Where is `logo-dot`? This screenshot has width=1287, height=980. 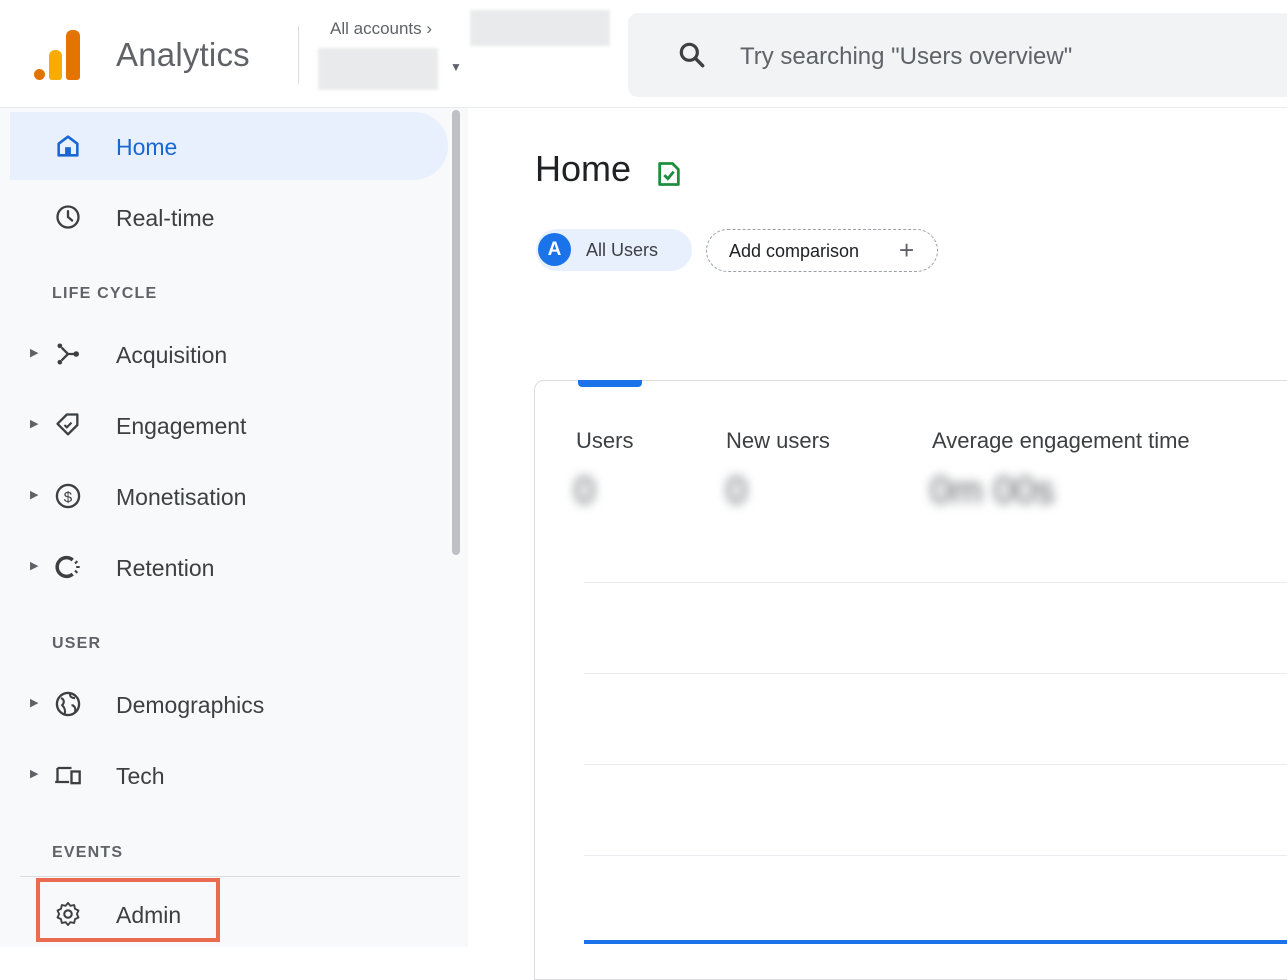
logo-dot is located at coordinates (39, 74).